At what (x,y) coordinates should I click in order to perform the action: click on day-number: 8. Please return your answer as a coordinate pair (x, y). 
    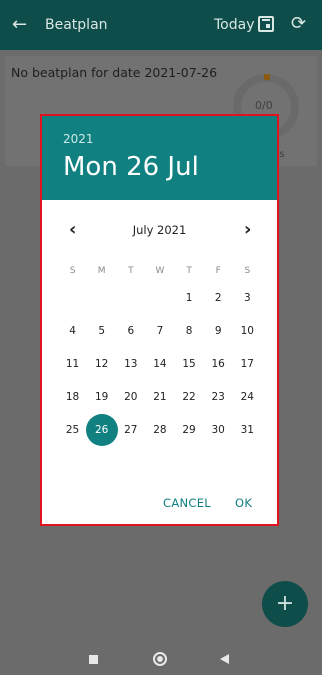
    Looking at the image, I should click on (189, 330).